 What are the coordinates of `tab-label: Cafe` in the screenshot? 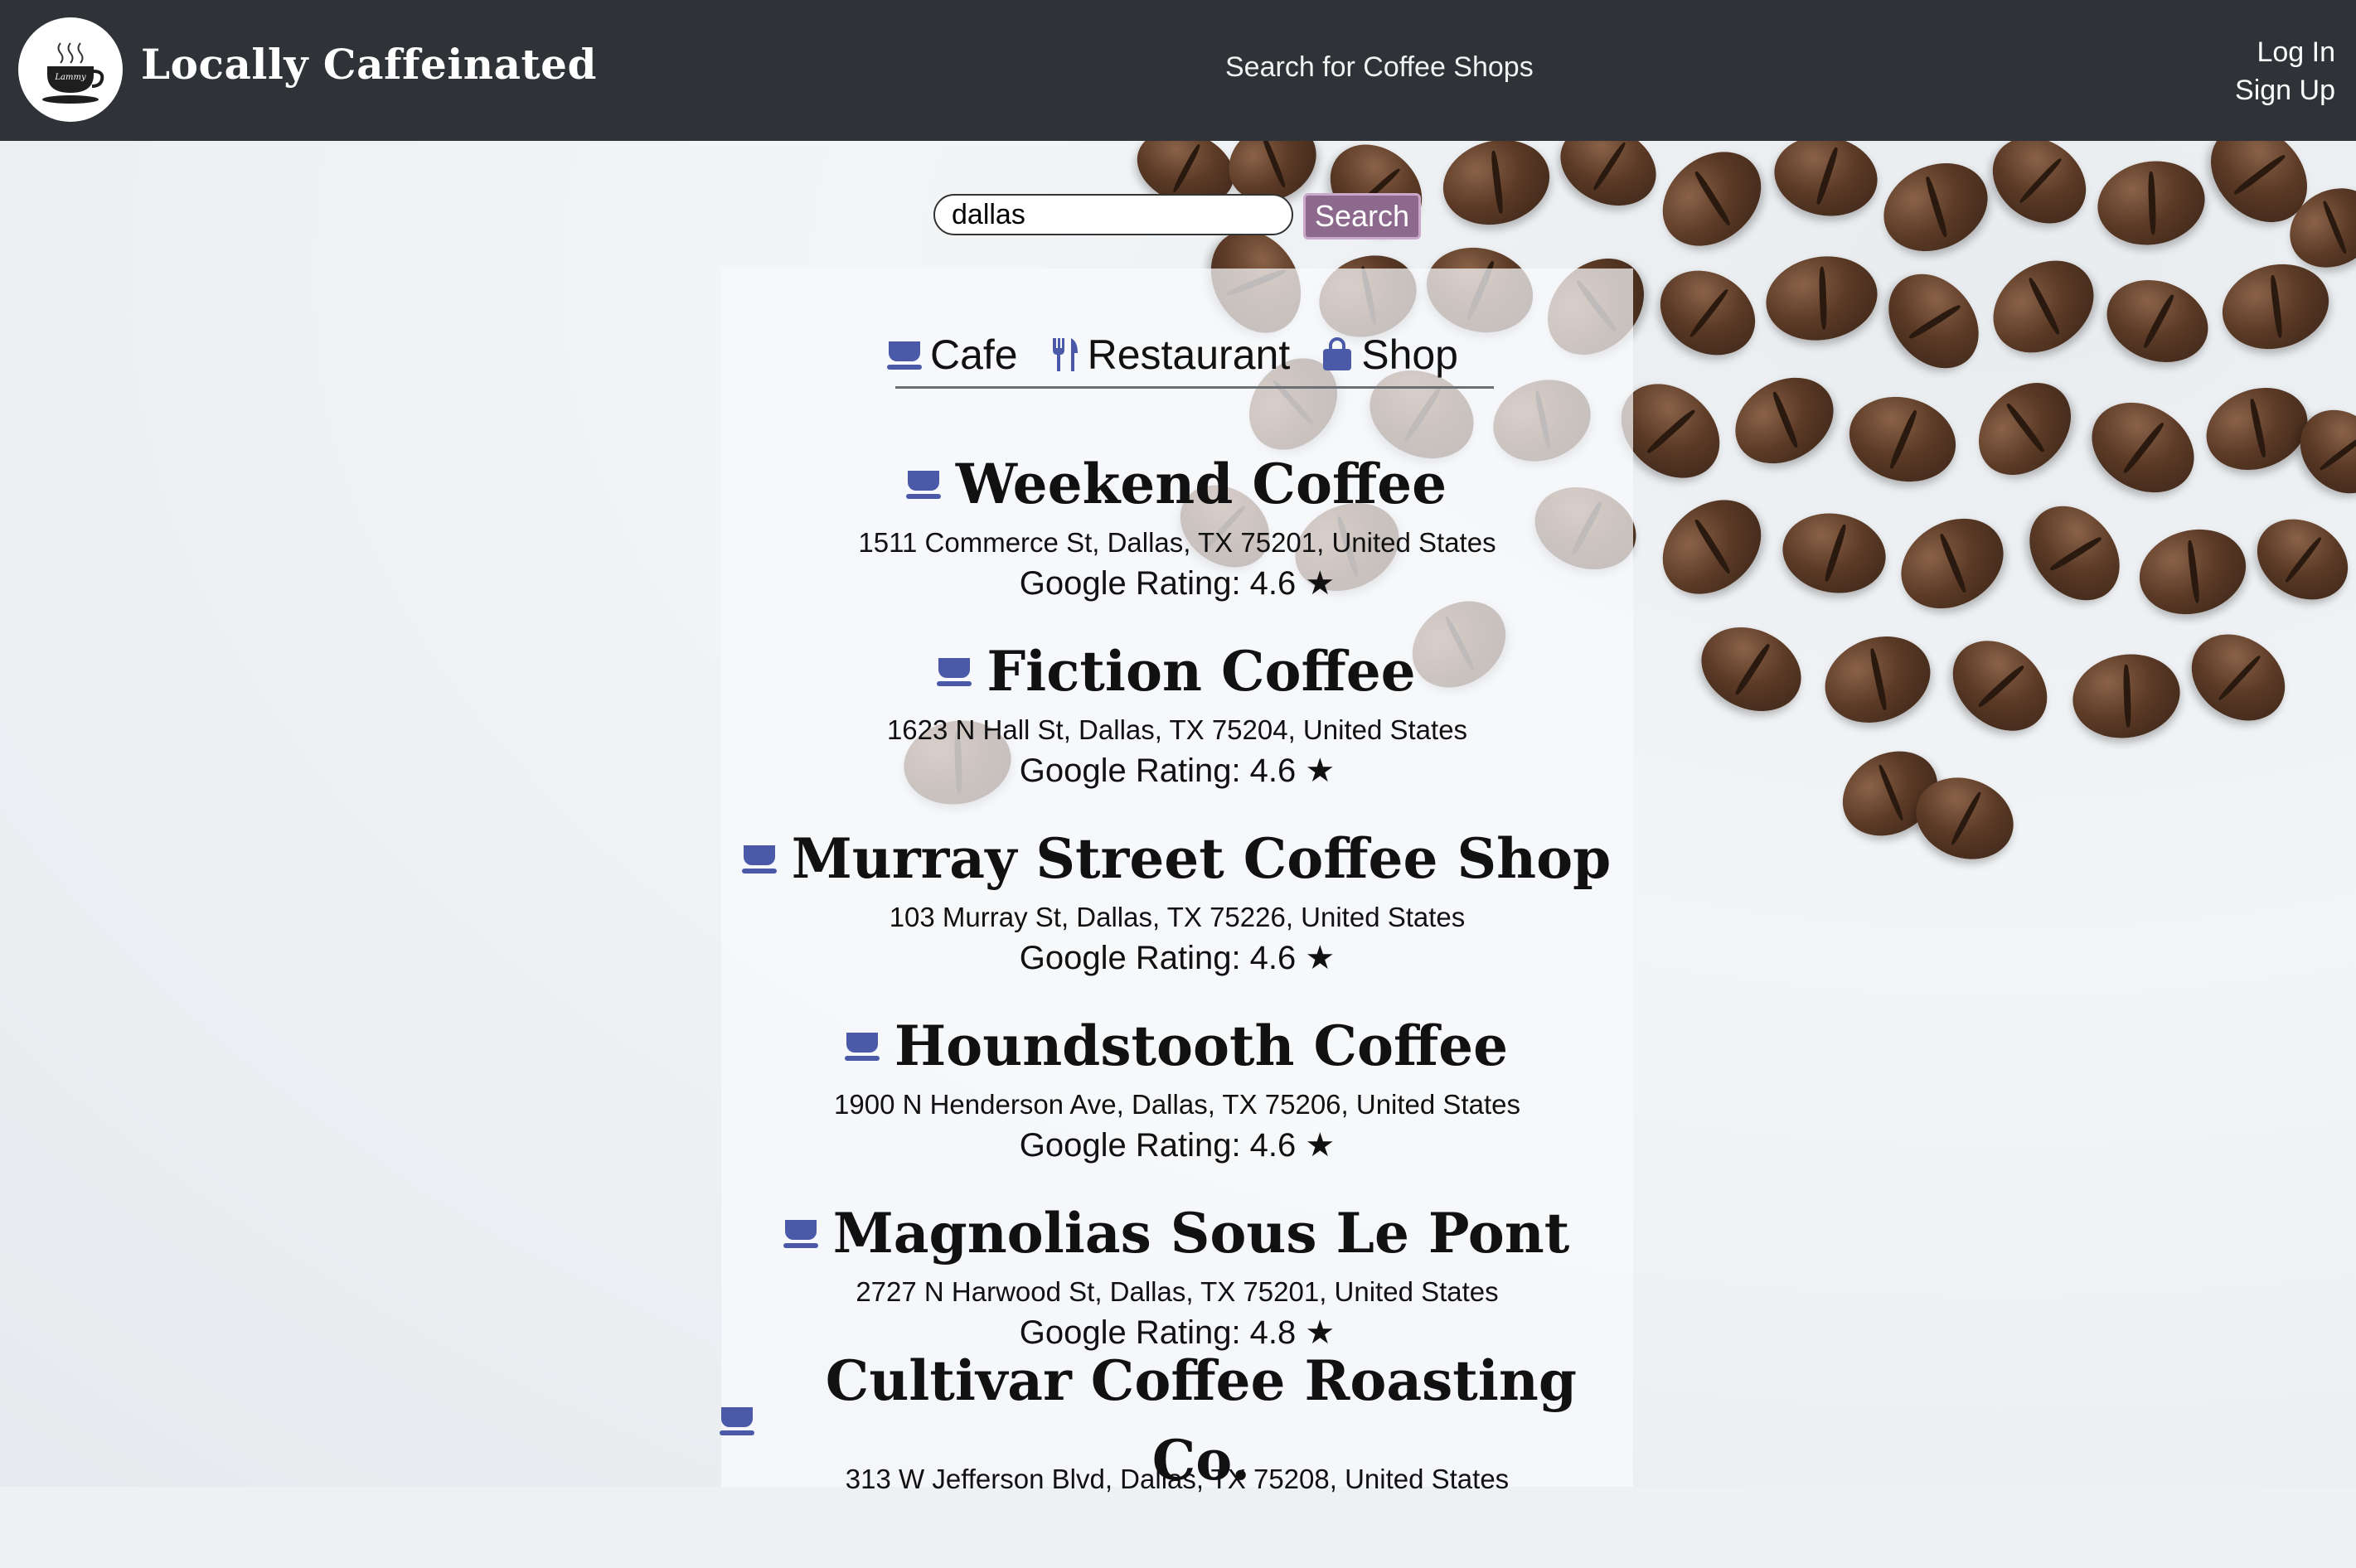 It's located at (974, 355).